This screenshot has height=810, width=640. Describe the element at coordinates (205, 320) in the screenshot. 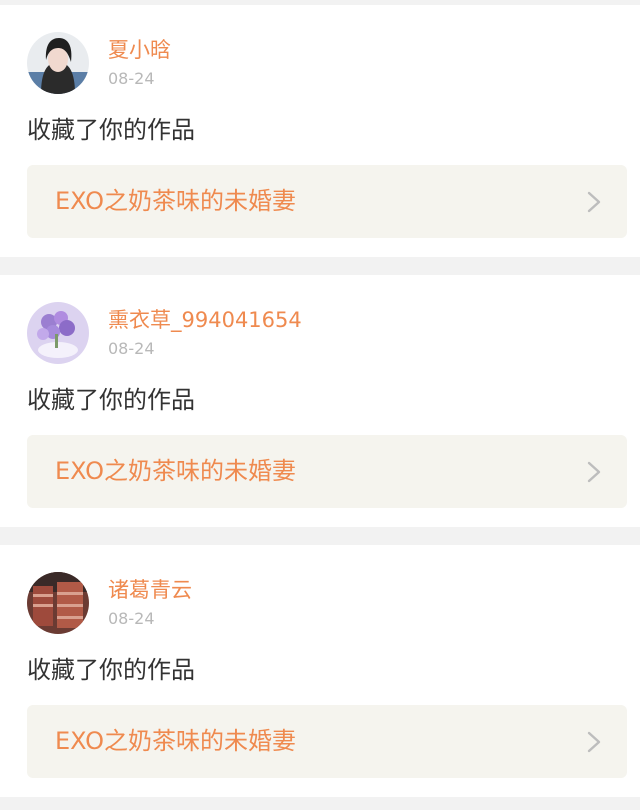

I see `username: 熏衣草_994041654` at that location.